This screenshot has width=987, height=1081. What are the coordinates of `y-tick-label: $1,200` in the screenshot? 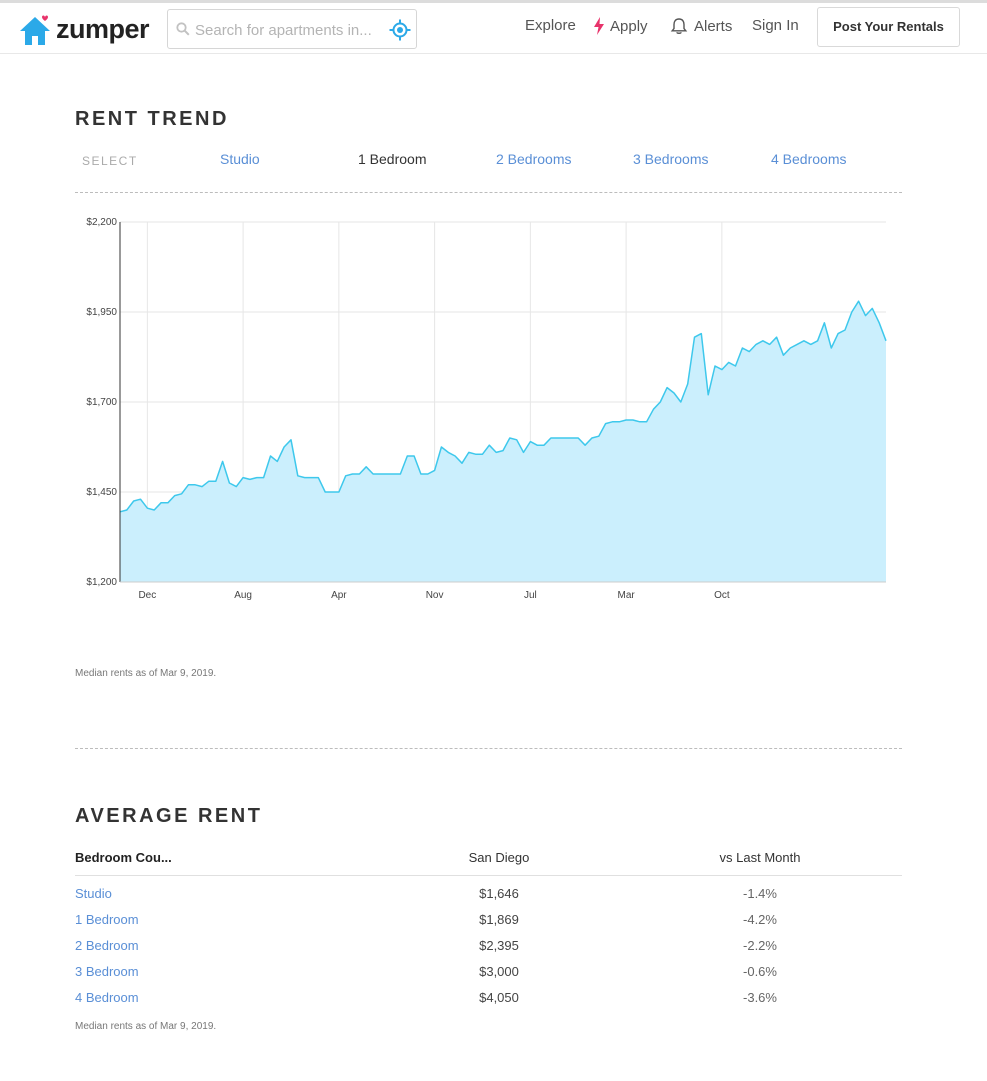 It's located at (101, 582).